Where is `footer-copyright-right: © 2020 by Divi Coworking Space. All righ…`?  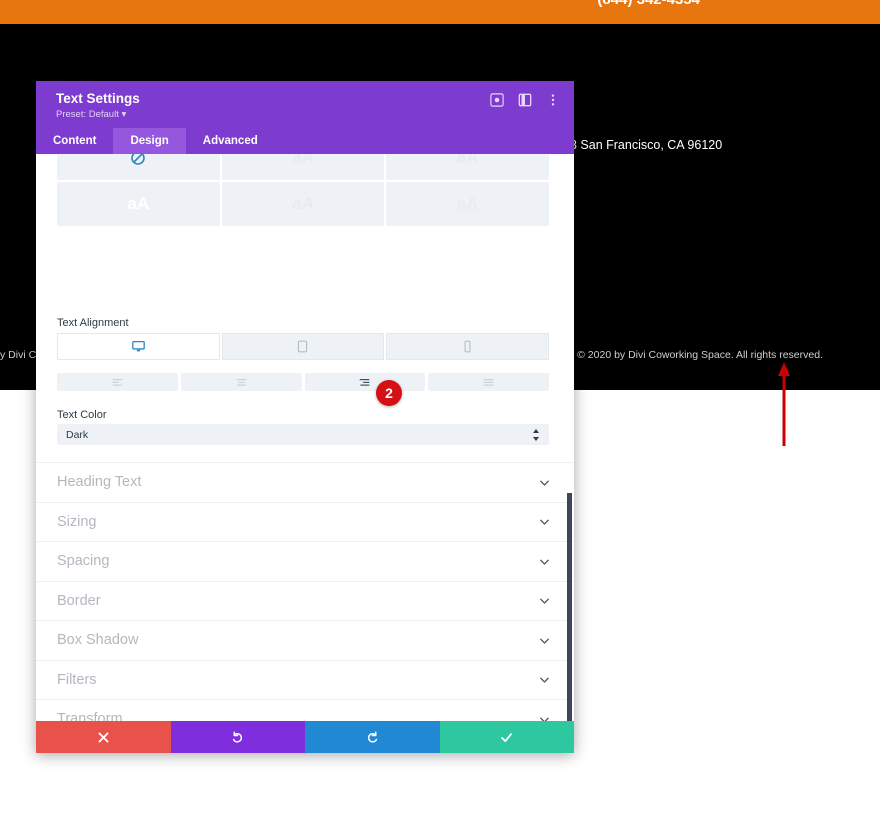 footer-copyright-right: © 2020 by Divi Coworking Space. All righ… is located at coordinates (700, 355).